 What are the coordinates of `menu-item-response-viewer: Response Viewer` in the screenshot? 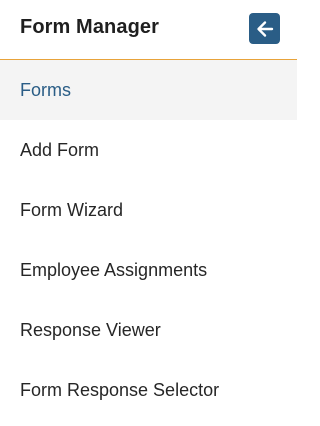 It's located at (148, 330).